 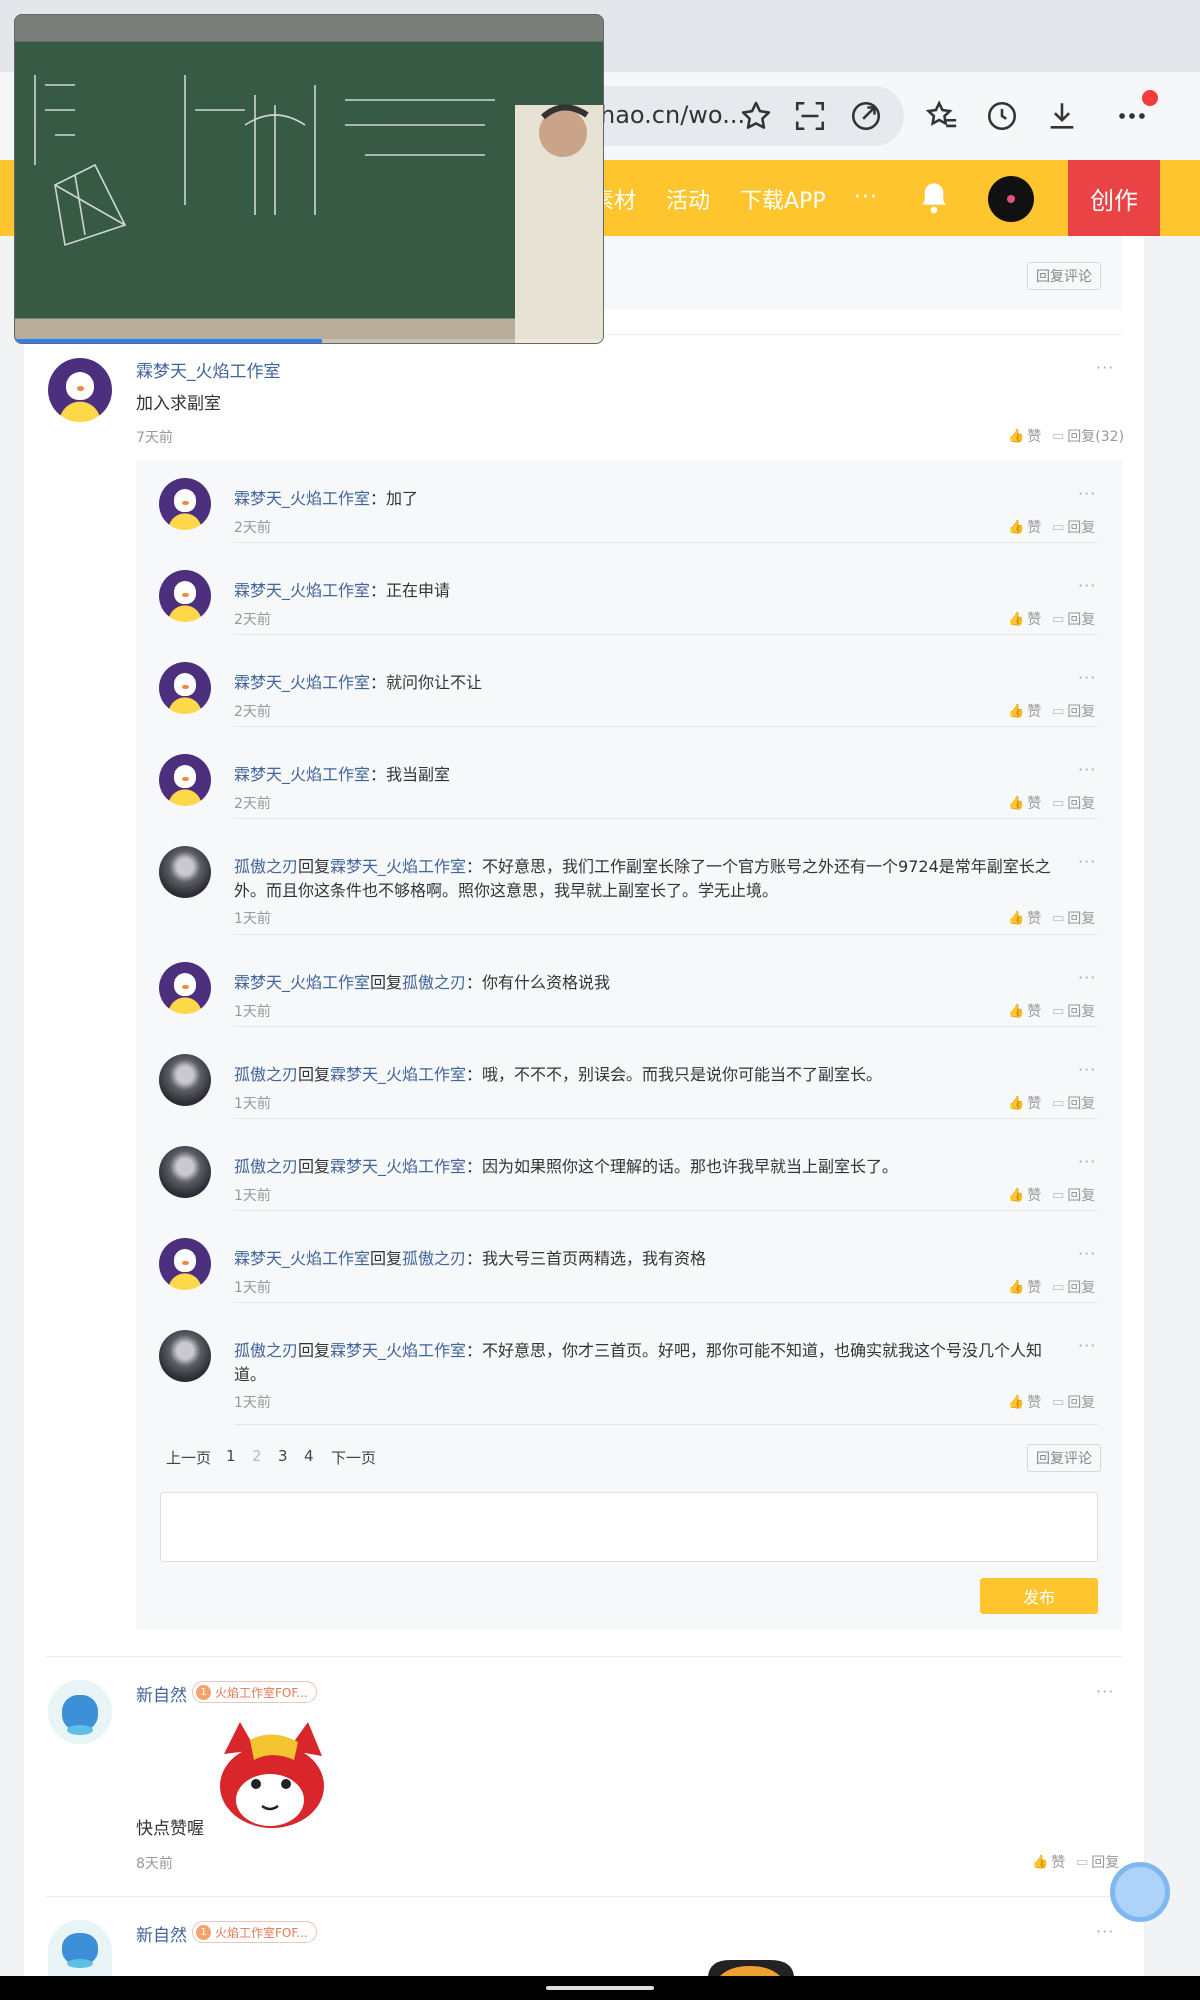 What do you see at coordinates (783, 199) in the screenshot?
I see `nav-download-app: 下载APP` at bounding box center [783, 199].